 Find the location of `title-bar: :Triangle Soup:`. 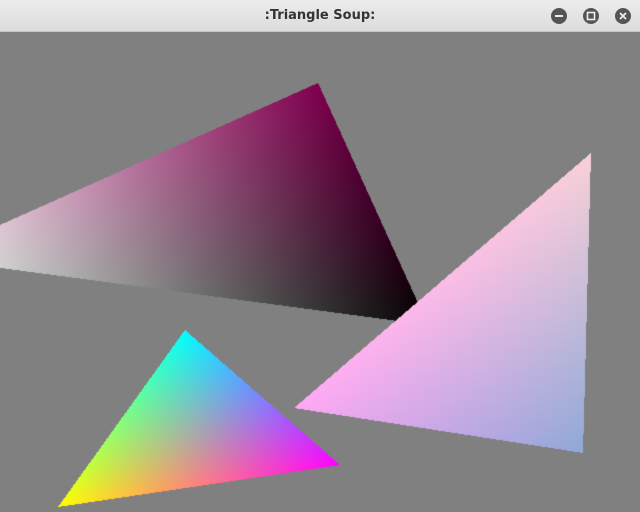

title-bar: :Triangle Soup: is located at coordinates (320, 16).